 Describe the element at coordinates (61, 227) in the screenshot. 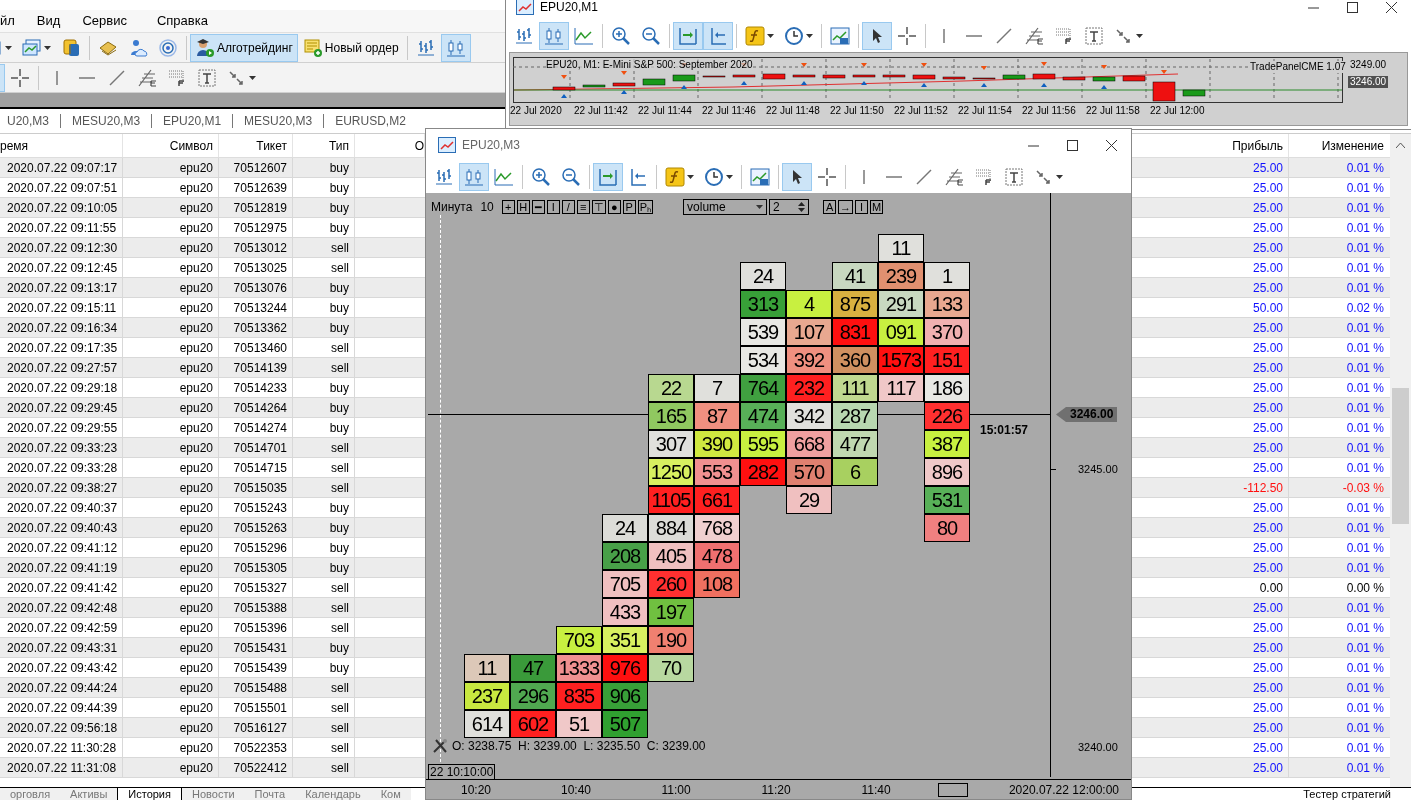

I see `table-cell: 2020.07.22 09:11:55` at that location.